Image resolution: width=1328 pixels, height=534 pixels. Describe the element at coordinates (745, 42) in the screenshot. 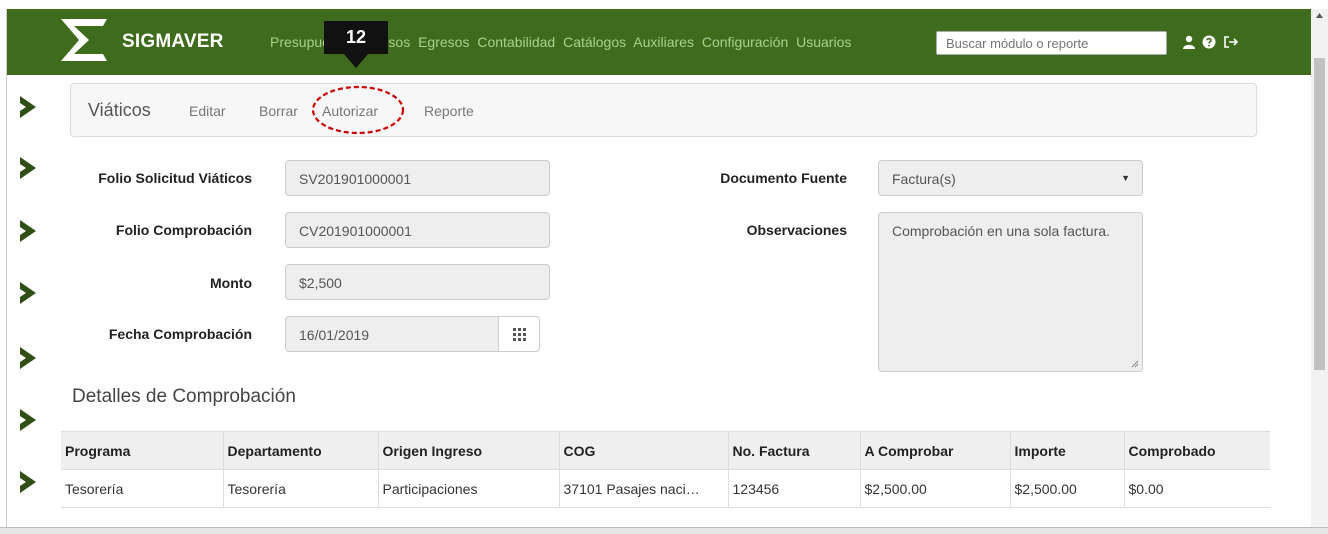

I see `nav-item-configuracion: Configuración` at that location.